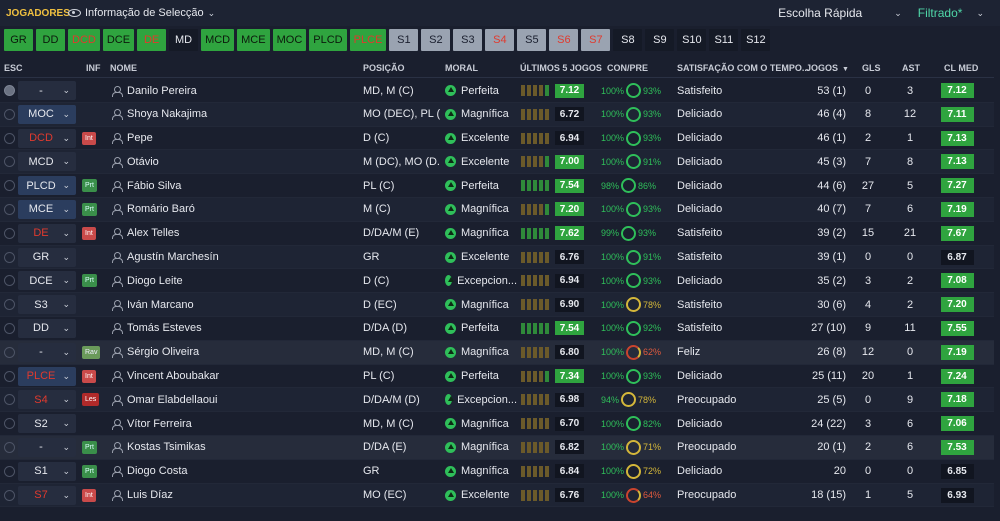 This screenshot has height=521, width=1000. Describe the element at coordinates (47, 495) in the screenshot. I see `selection-position-dropdown: S7 ⌄` at that location.